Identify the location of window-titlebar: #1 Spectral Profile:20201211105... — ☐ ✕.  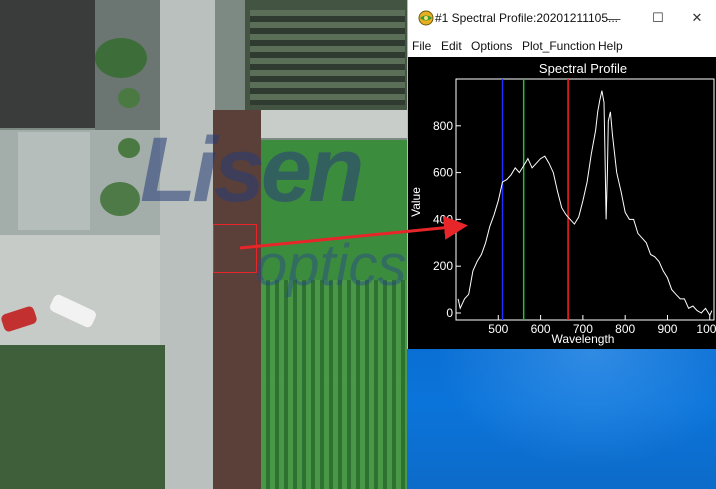
(562, 18).